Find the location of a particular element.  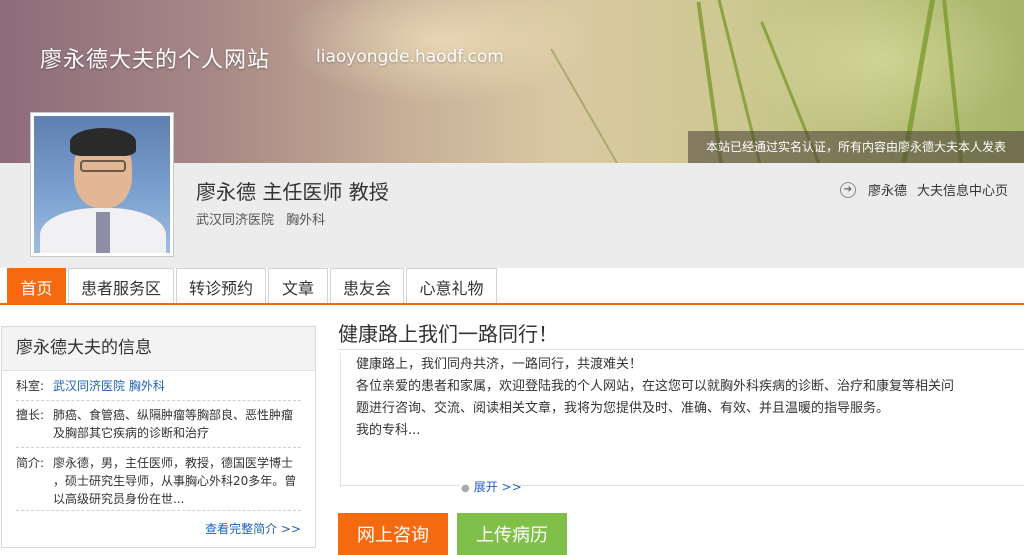

expand-divider-left is located at coordinates (400, 485).